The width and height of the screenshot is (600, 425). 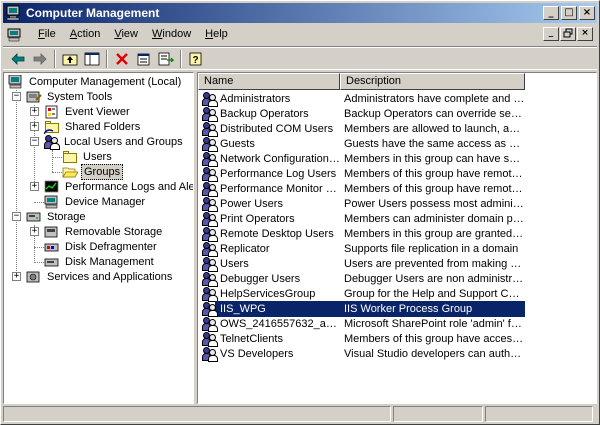 I want to click on back-arrow-icon, so click(x=18, y=59).